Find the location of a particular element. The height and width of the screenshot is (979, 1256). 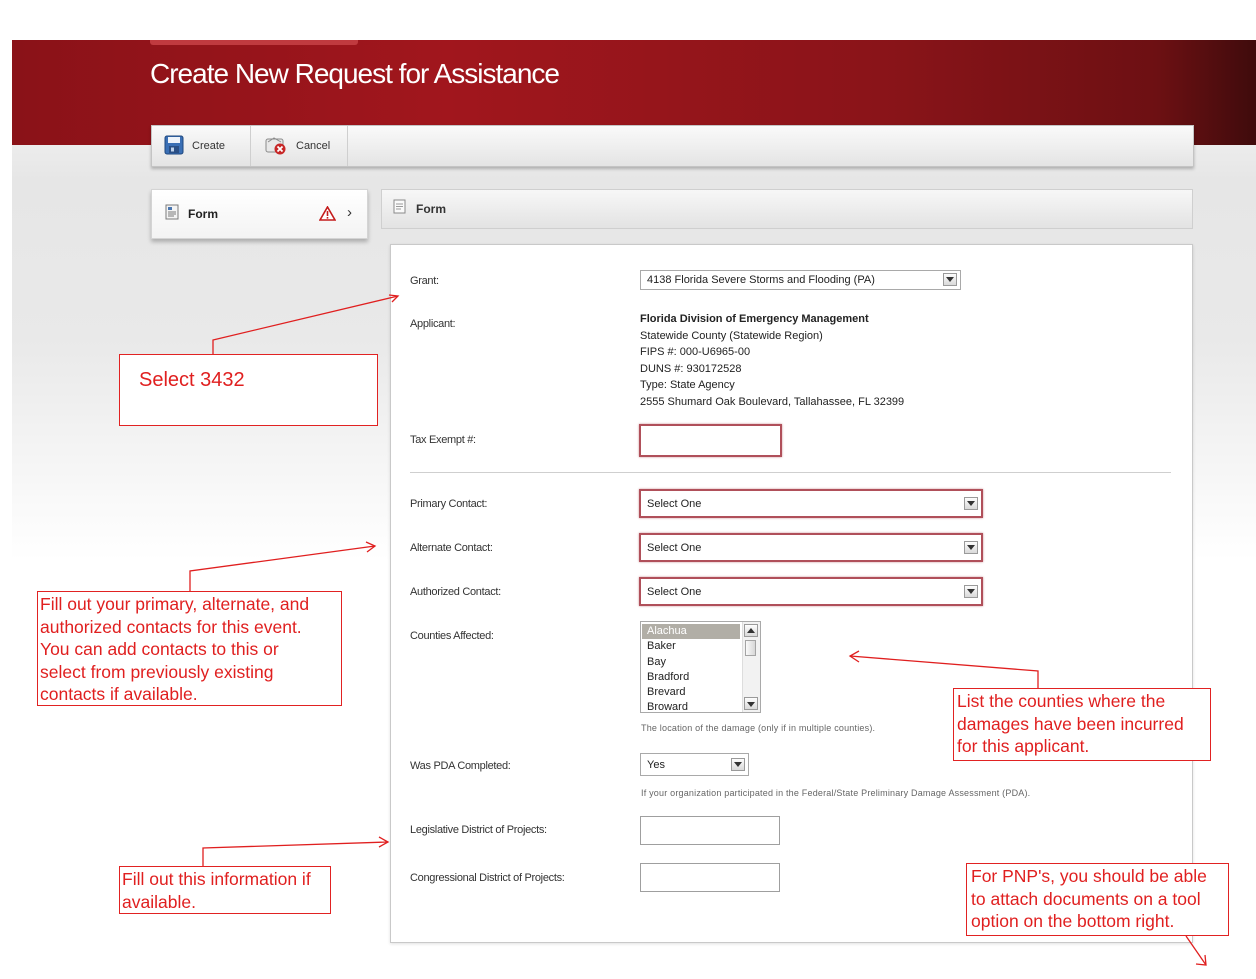

cancel-button-label: Cancel is located at coordinates (313, 146).